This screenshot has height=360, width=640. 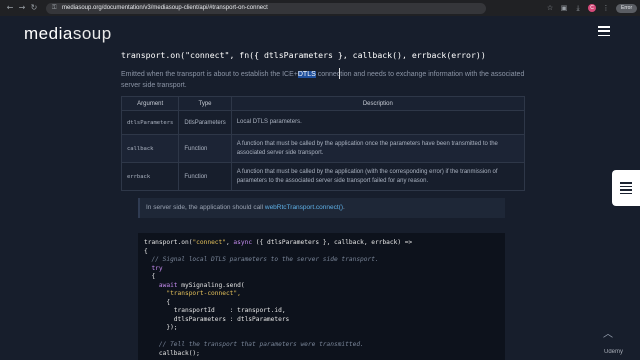 What do you see at coordinates (592, 8) in the screenshot?
I see `profile-avatar: C` at bounding box center [592, 8].